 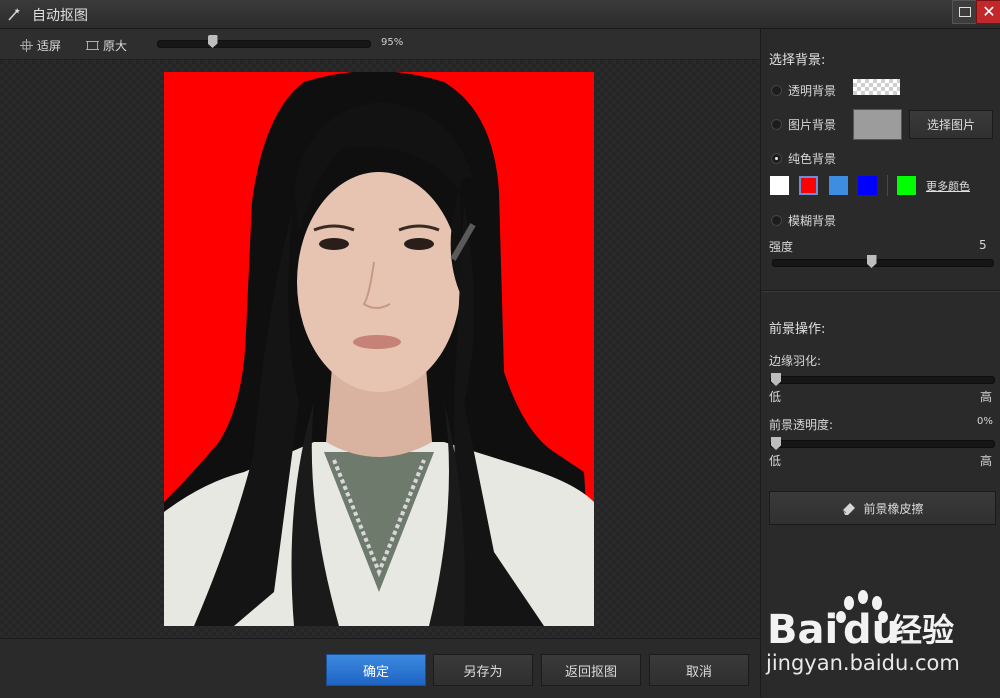 What do you see at coordinates (591, 670) in the screenshot?
I see `back-to-cutout-button: 返回抠图` at bounding box center [591, 670].